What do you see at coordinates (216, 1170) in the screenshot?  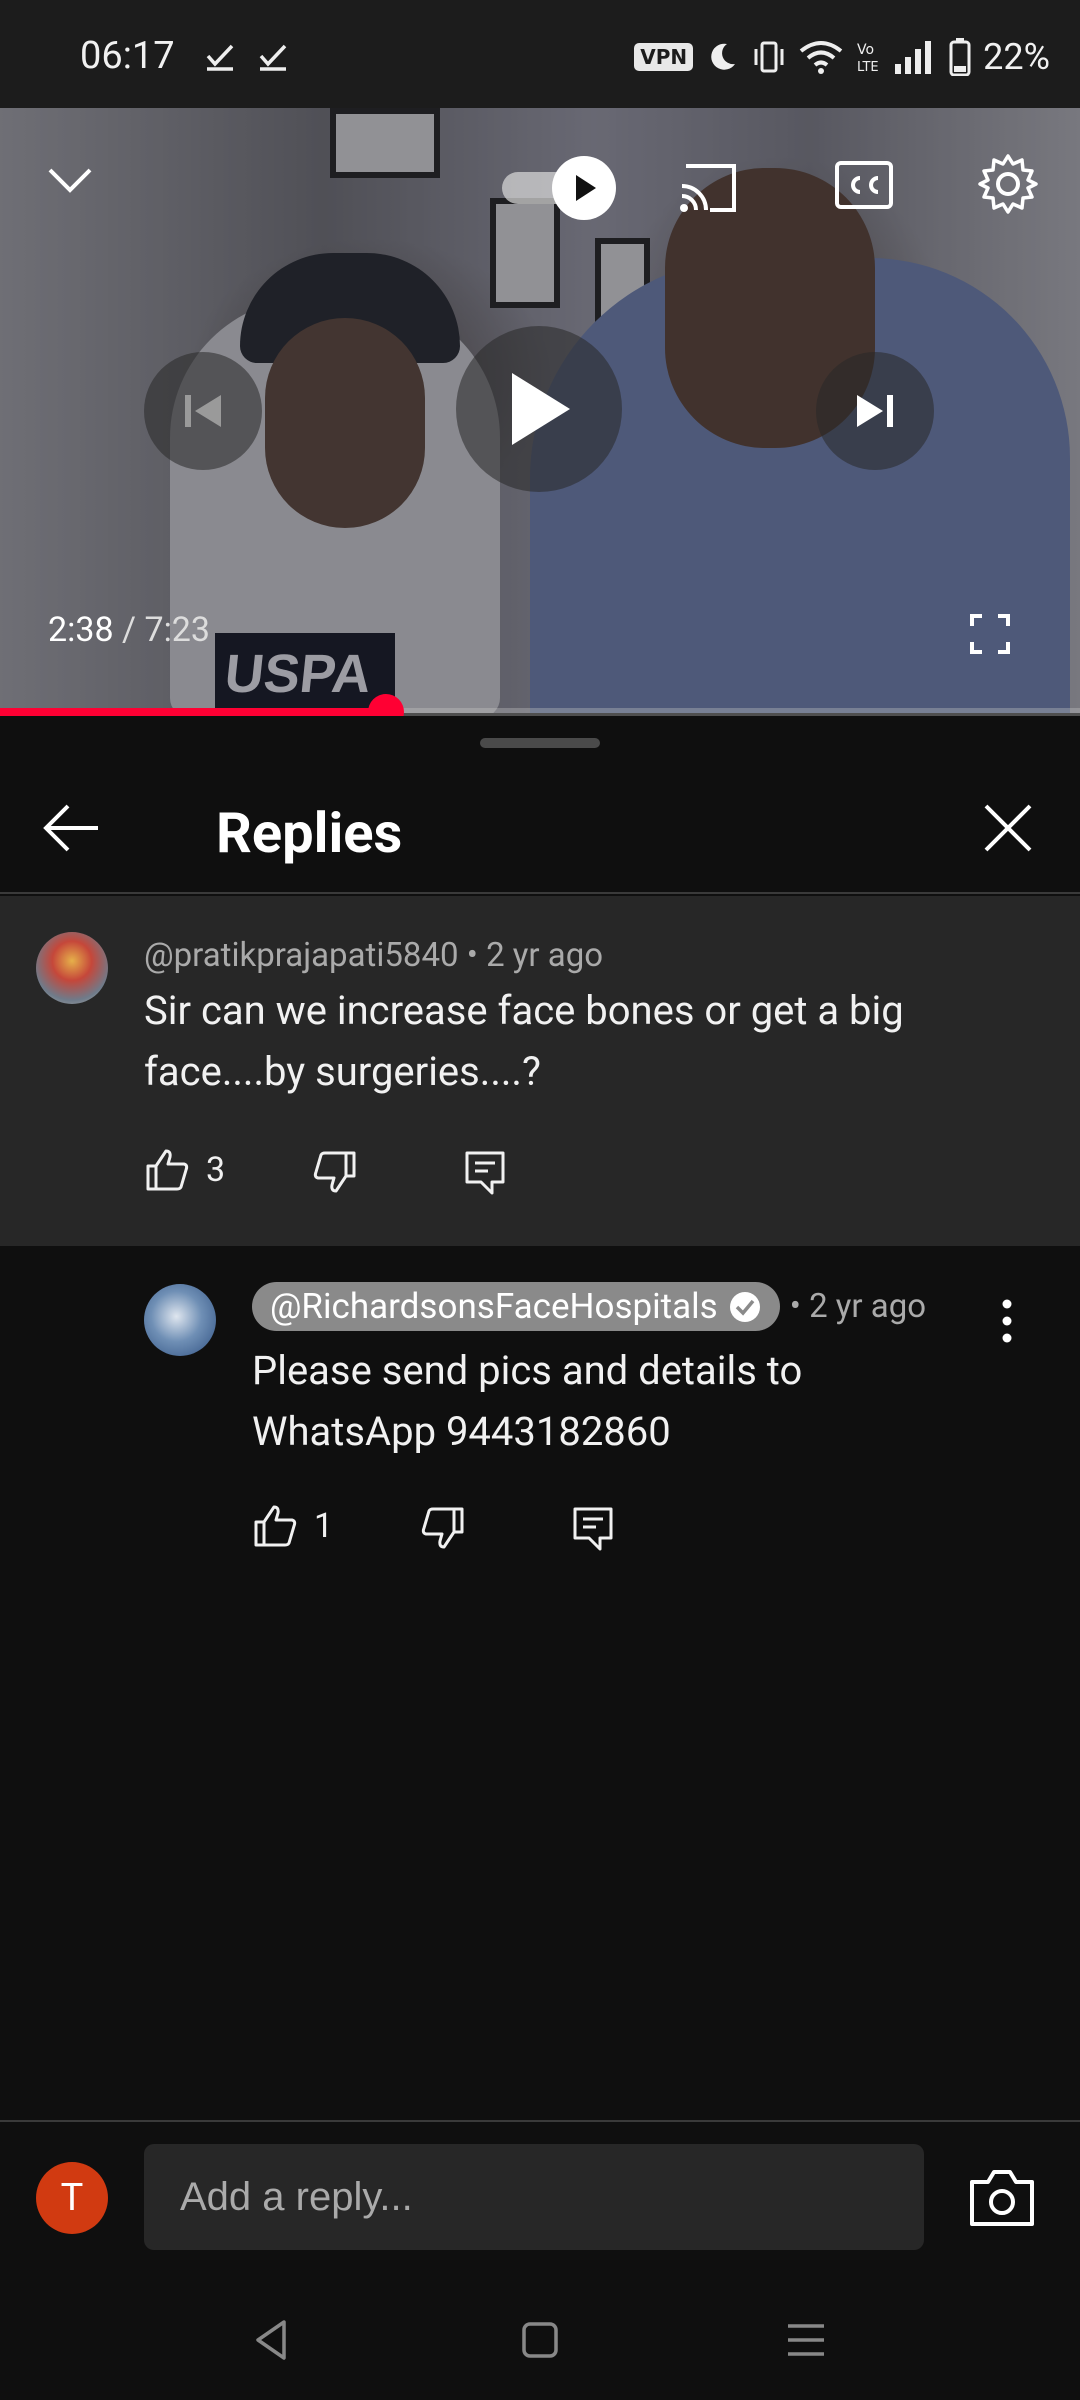 I see `like-count: 3` at bounding box center [216, 1170].